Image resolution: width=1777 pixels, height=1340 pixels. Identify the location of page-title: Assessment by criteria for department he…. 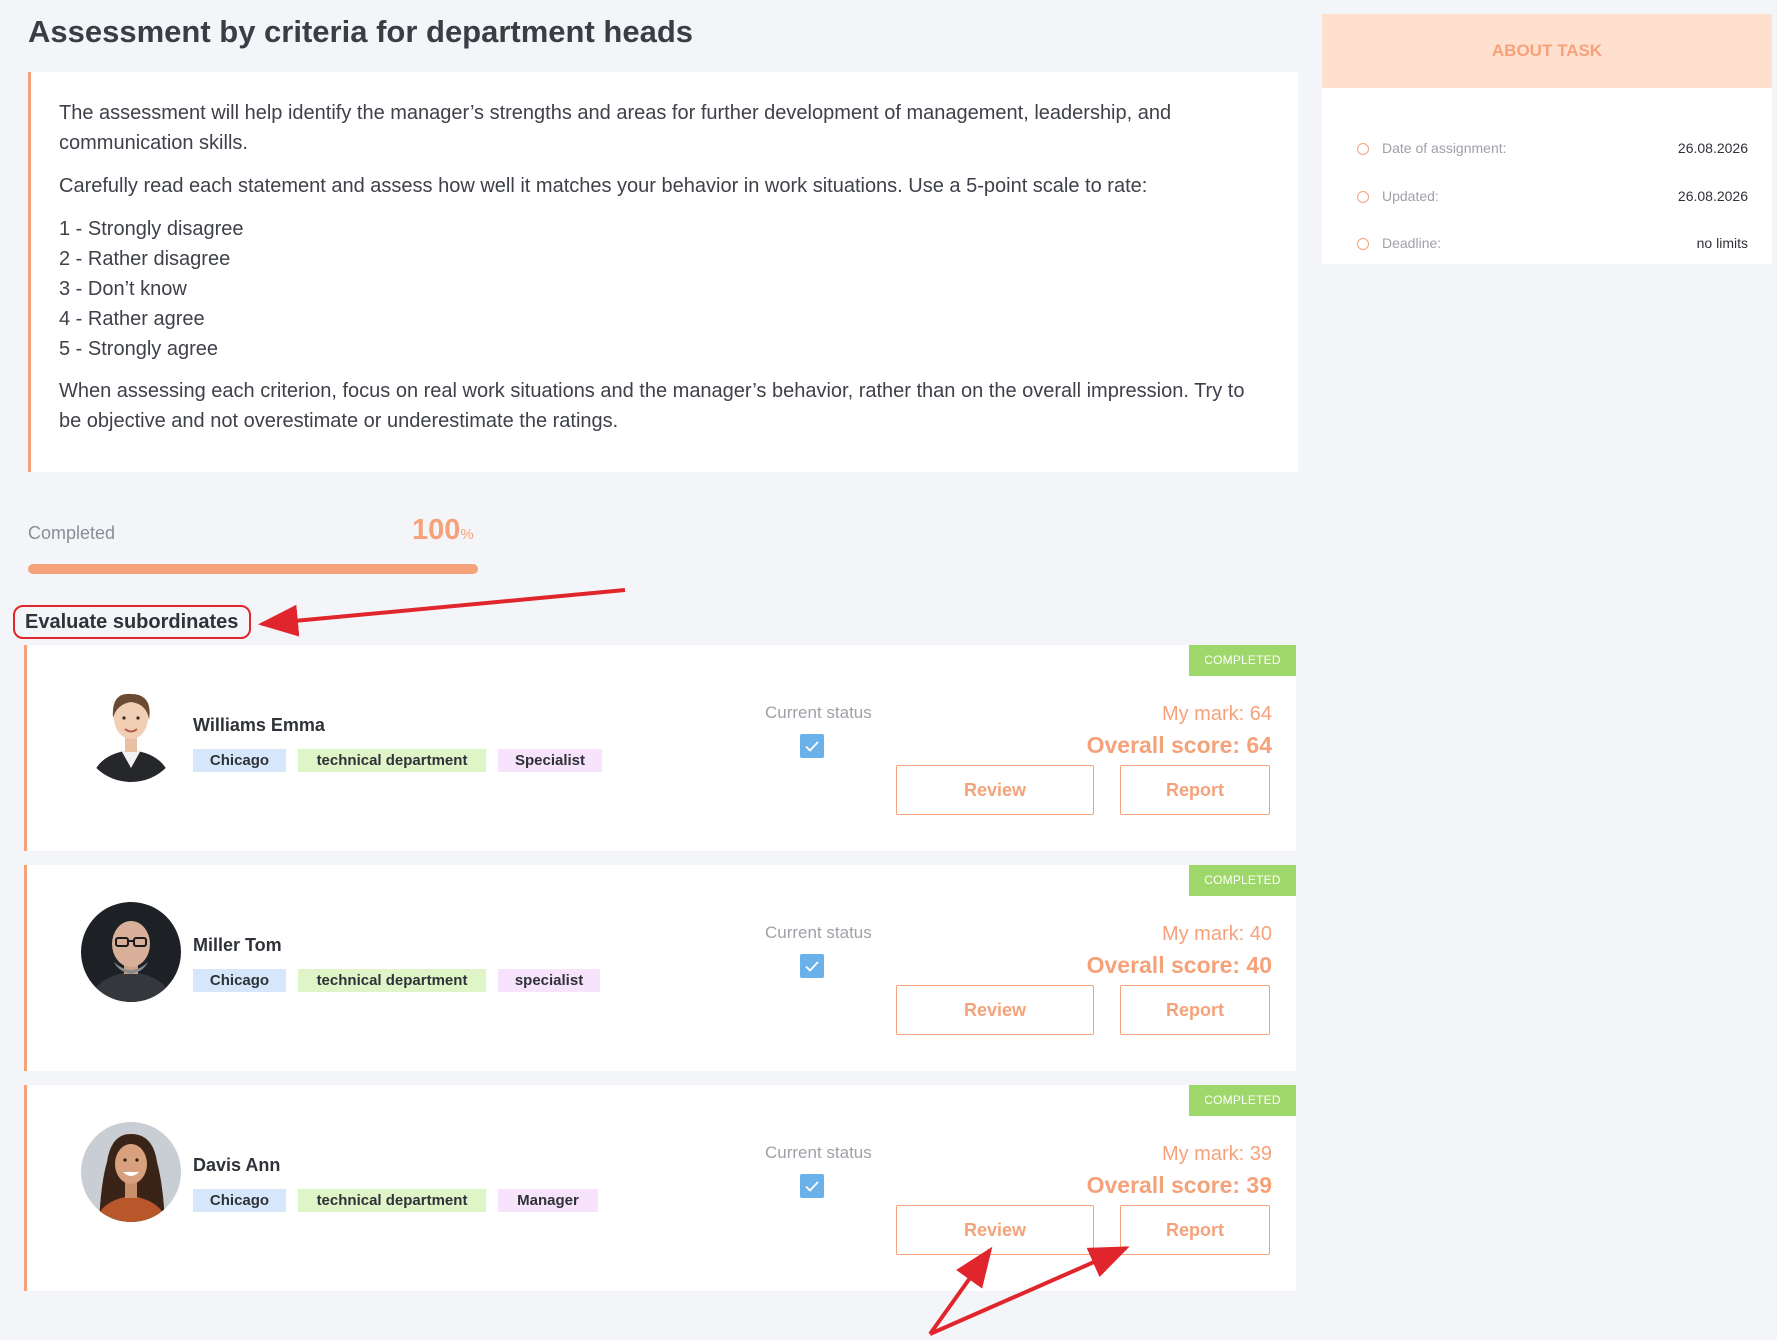
(361, 31).